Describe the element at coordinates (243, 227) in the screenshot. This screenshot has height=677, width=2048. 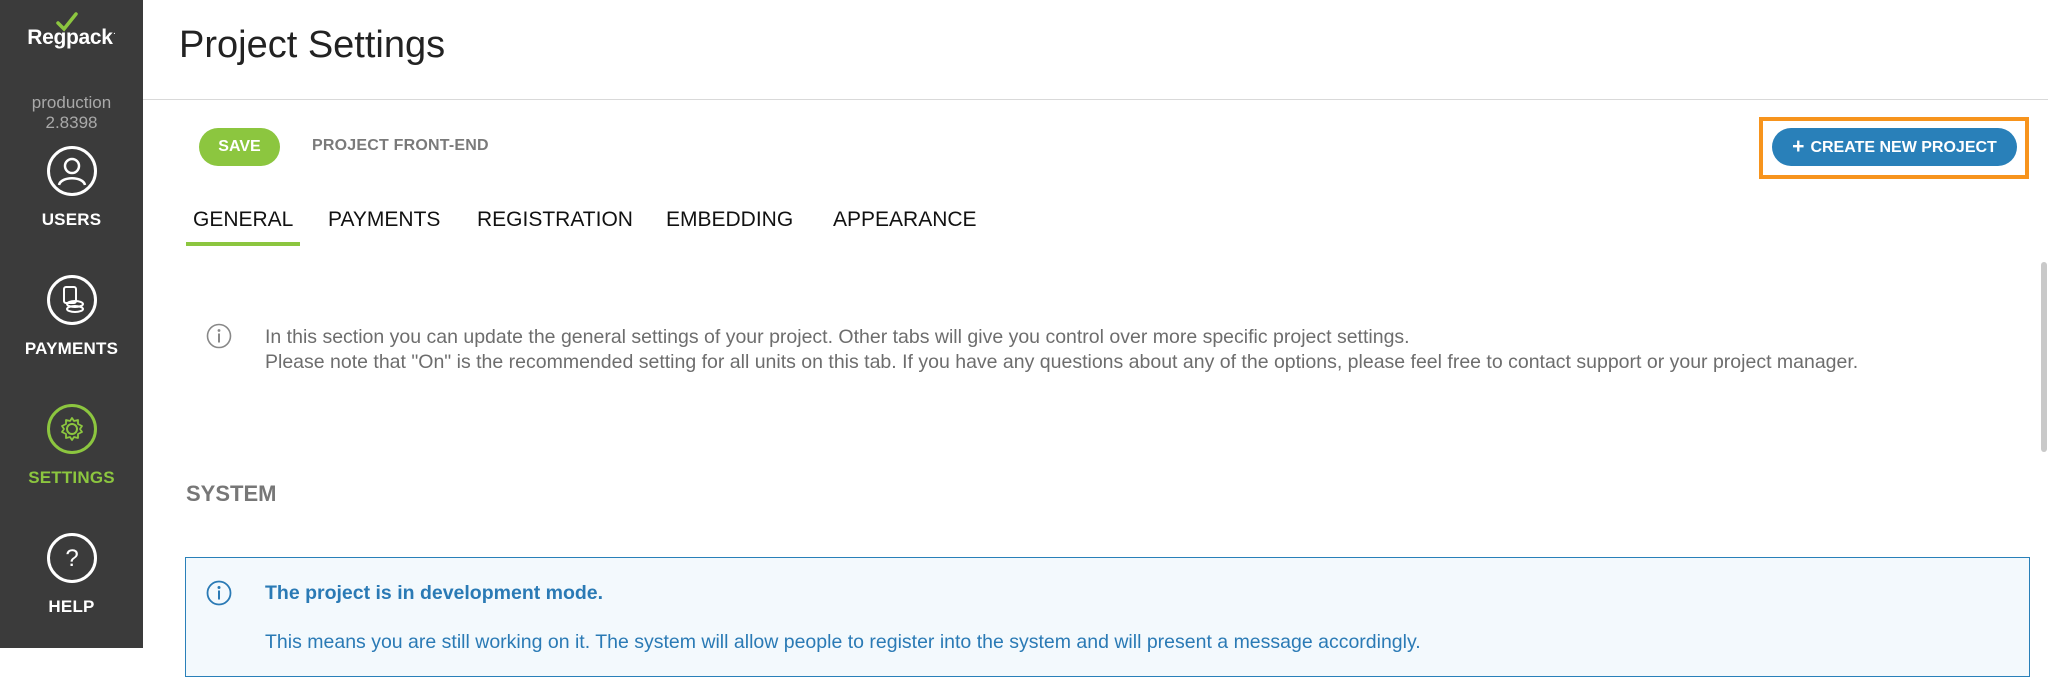
I see `tab-general: GENERAL` at that location.